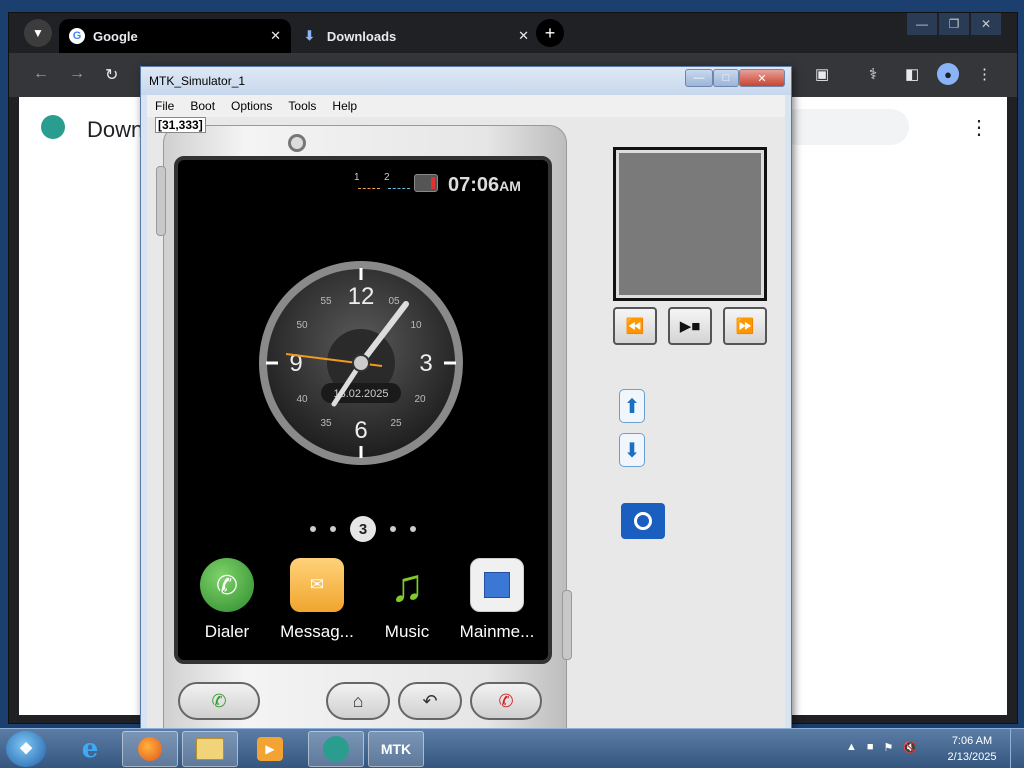 Image resolution: width=1024 pixels, height=768 pixels. Describe the element at coordinates (972, 741) in the screenshot. I see `clock-time: 7:06 AM` at that location.